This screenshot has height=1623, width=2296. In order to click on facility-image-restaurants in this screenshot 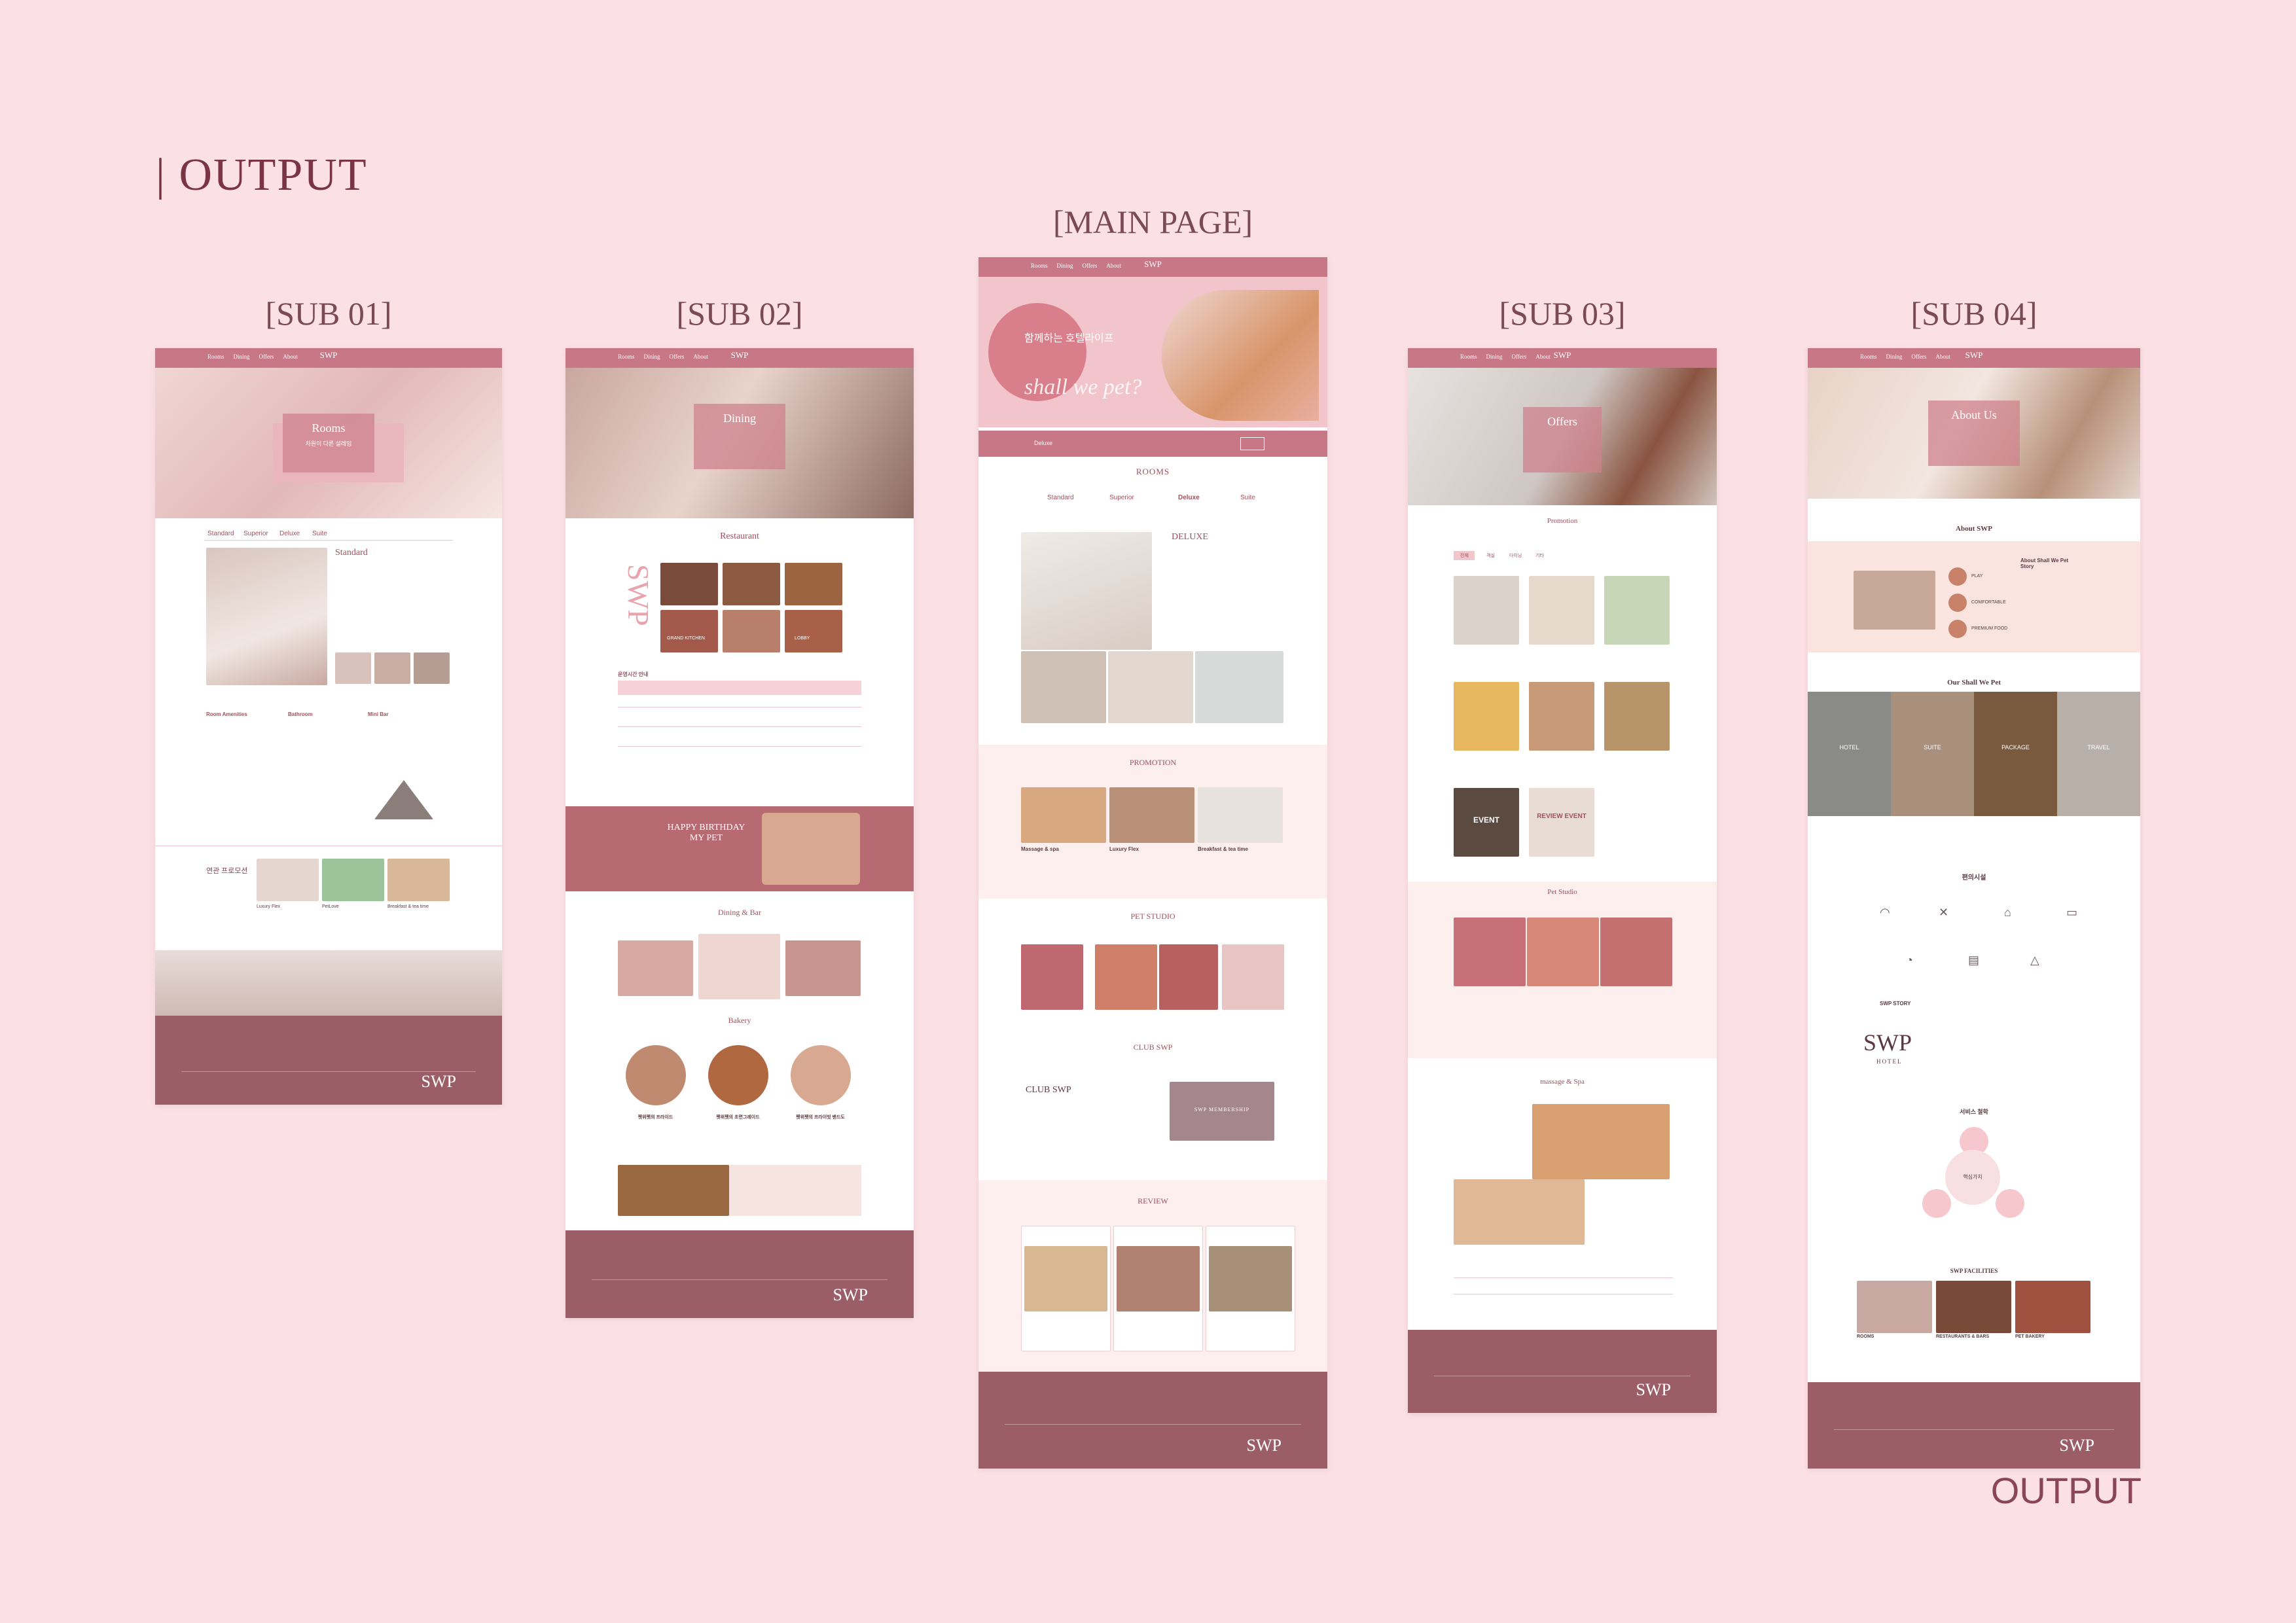, I will do `click(1973, 1307)`.